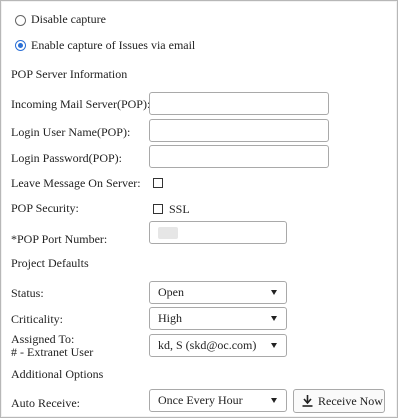 This screenshot has width=398, height=418. What do you see at coordinates (239, 103) in the screenshot?
I see `incoming-mail-server-input` at bounding box center [239, 103].